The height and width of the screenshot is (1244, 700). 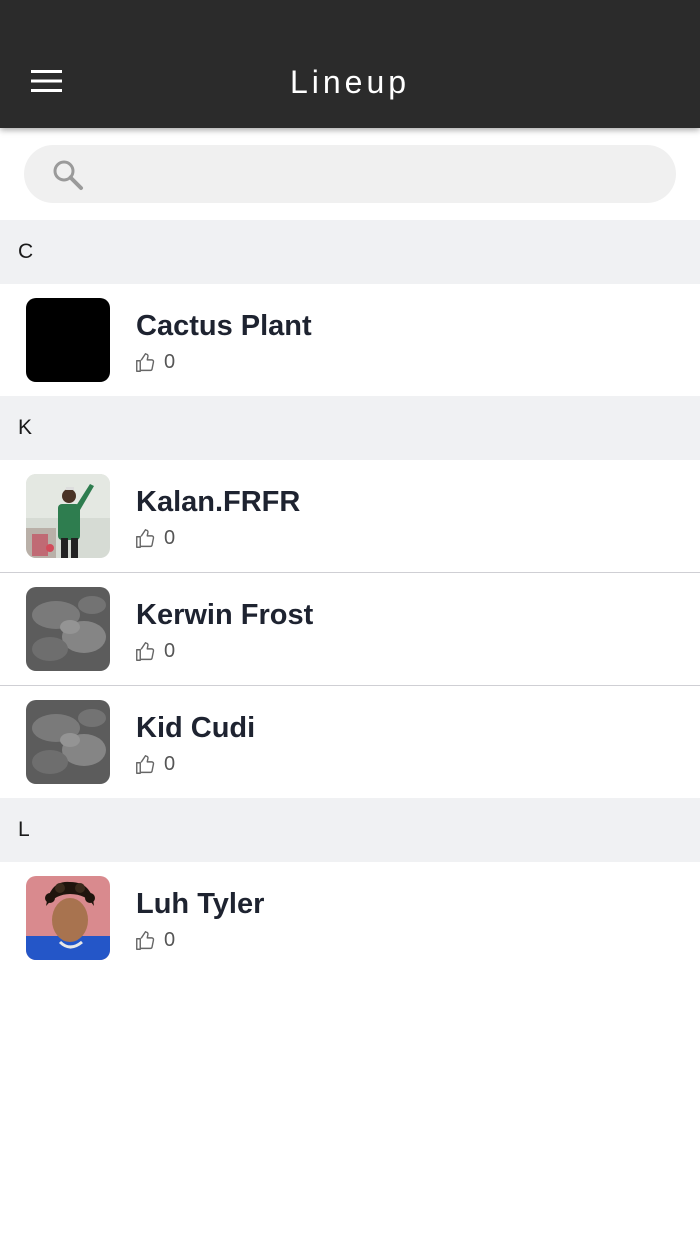 I want to click on artist-row-kid-cudi: Kid Cudi 0, so click(x=350, y=742).